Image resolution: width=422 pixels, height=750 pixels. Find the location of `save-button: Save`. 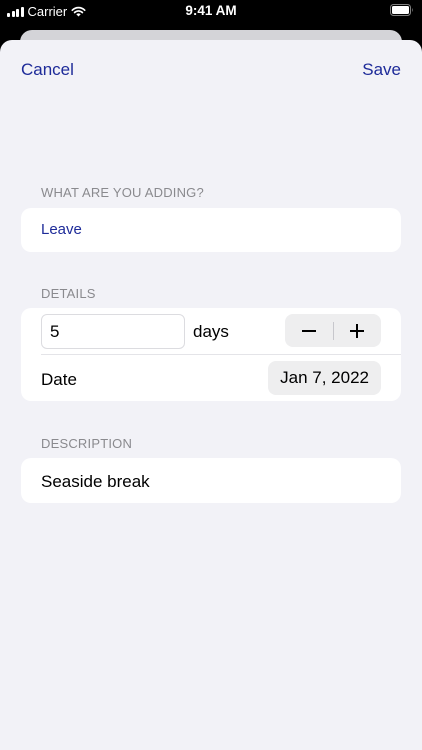

save-button: Save is located at coordinates (381, 70).